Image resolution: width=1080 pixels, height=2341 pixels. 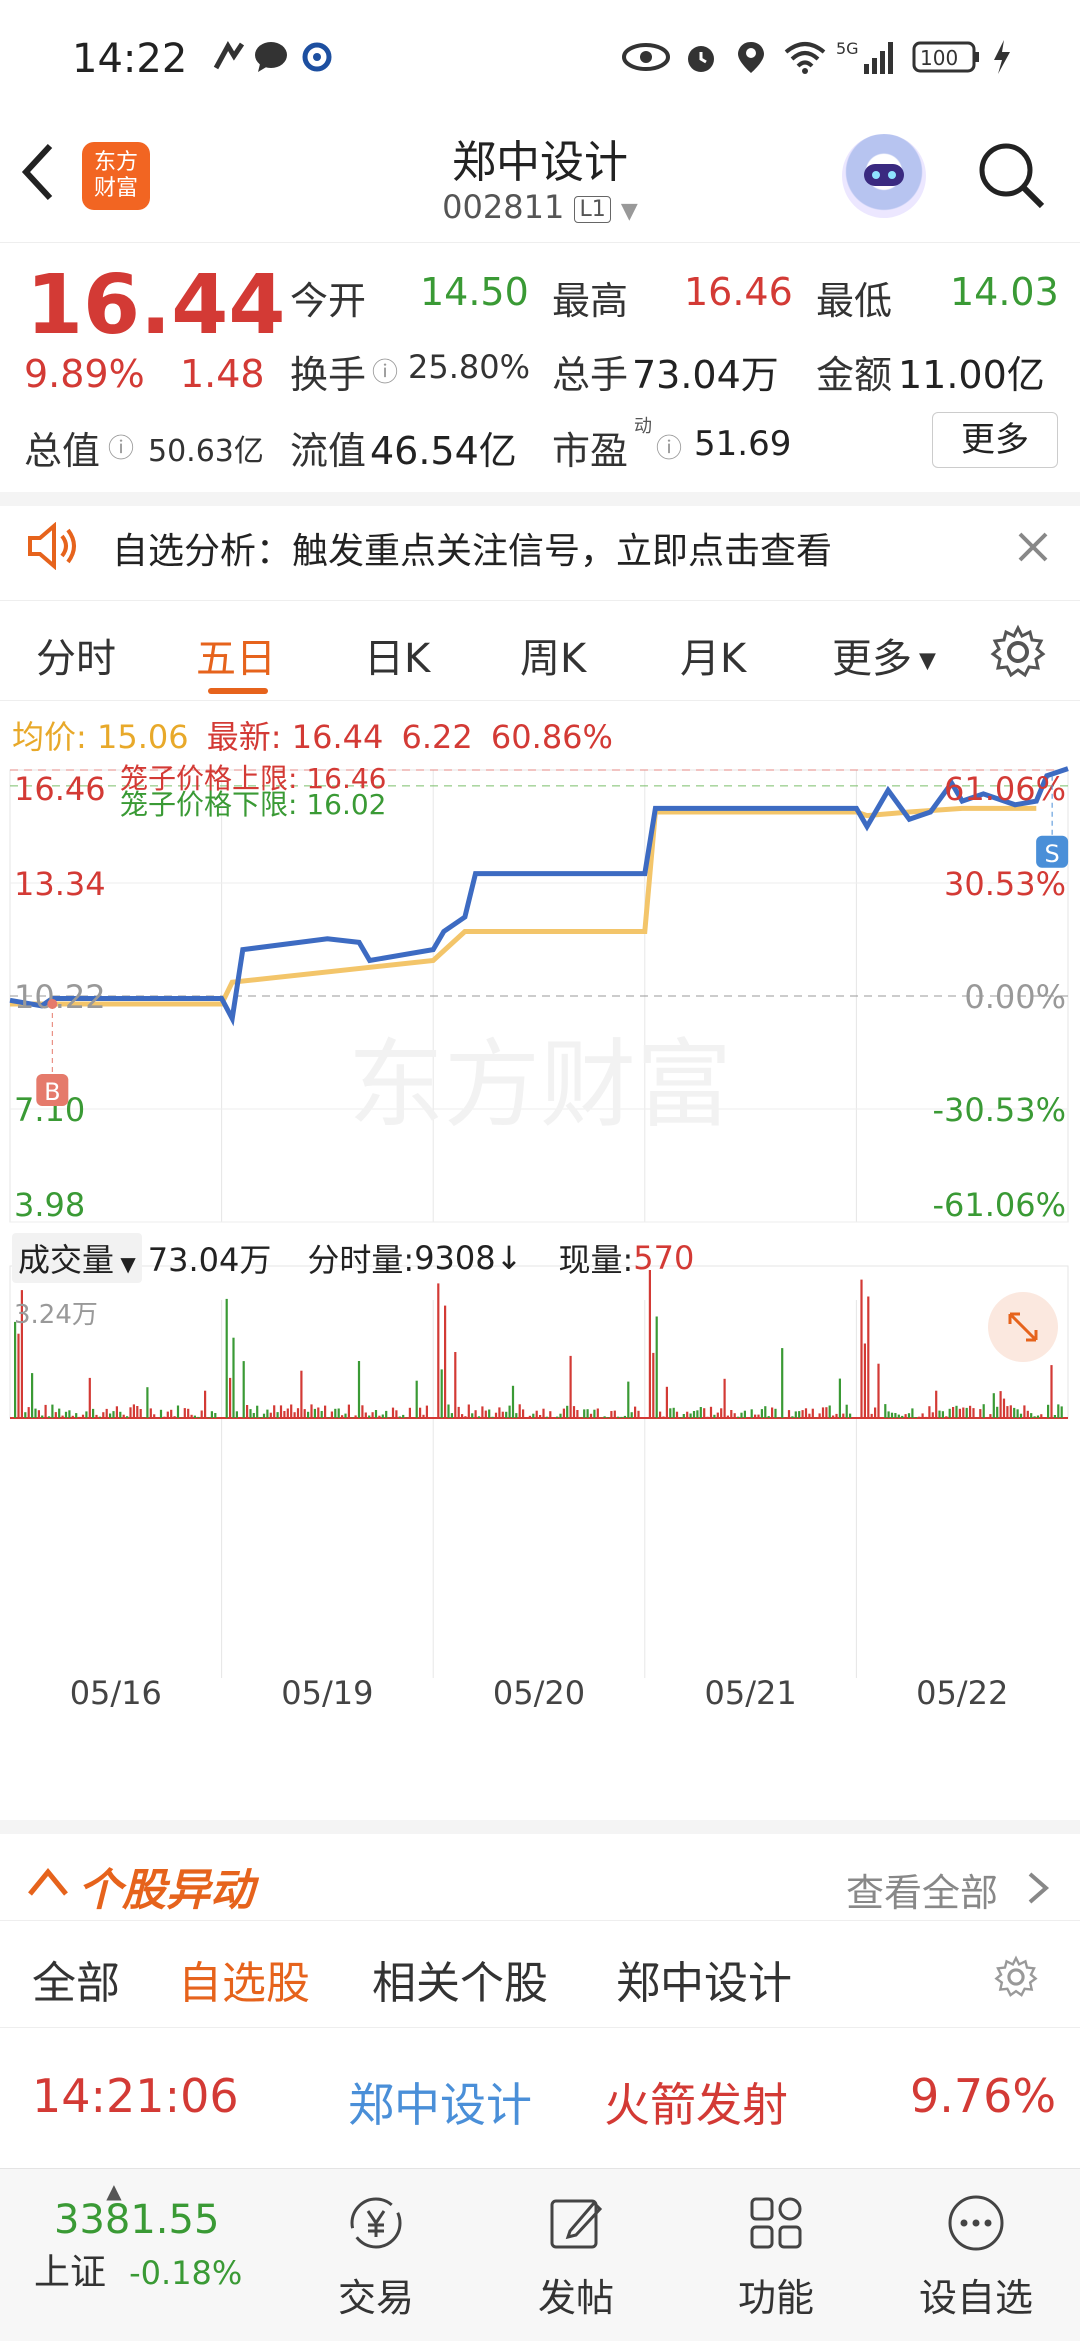 What do you see at coordinates (440, 2102) in the screenshot?
I see `event-stock-link: 郑中设计` at bounding box center [440, 2102].